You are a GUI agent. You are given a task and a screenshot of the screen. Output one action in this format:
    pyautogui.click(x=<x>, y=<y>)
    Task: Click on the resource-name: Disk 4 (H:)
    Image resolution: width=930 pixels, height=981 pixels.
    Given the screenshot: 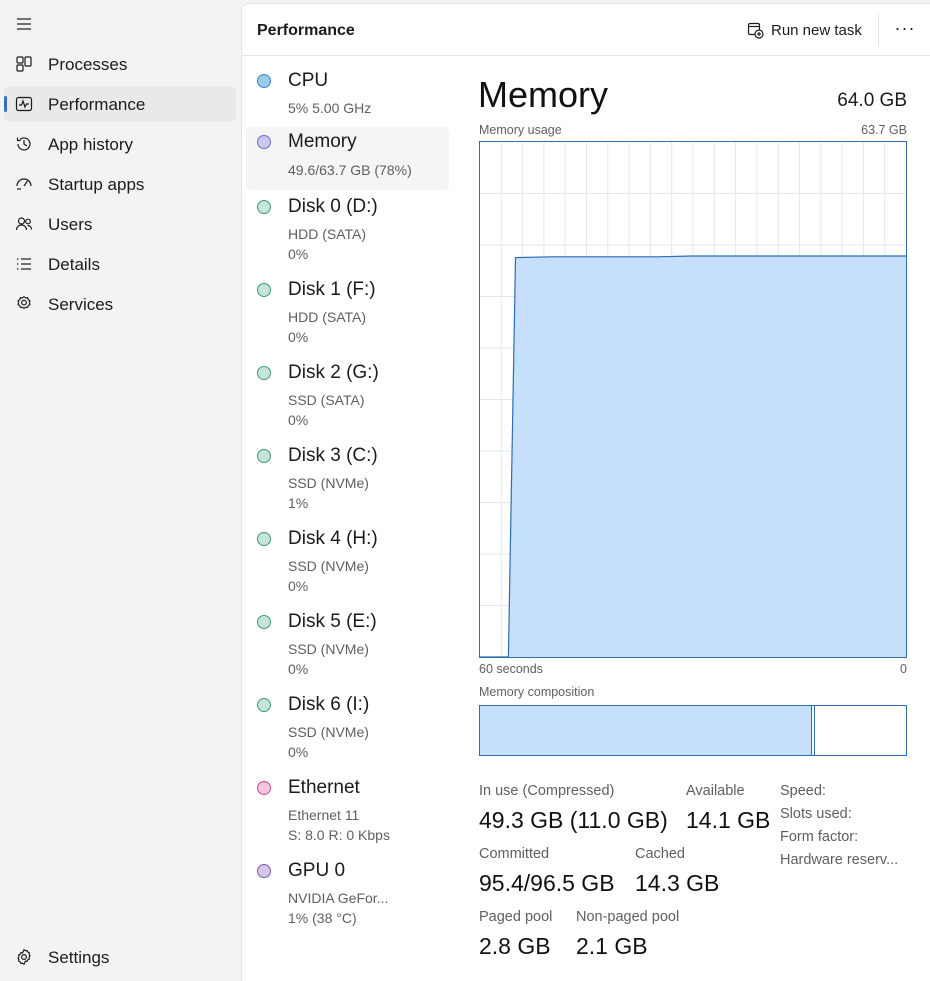 What is the action you would take?
    pyautogui.click(x=333, y=538)
    